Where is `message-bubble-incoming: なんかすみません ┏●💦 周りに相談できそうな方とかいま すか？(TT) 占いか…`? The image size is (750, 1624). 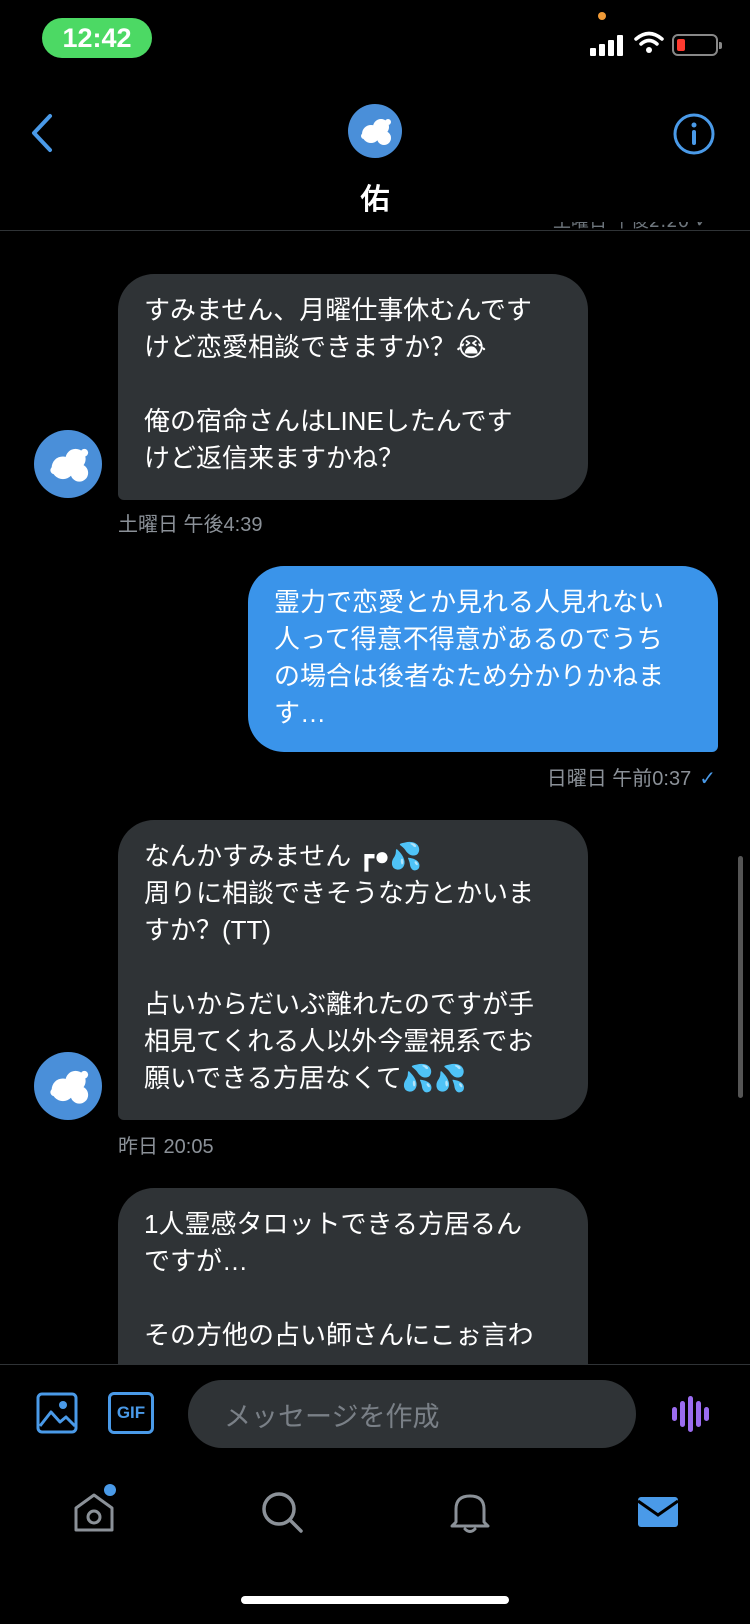 message-bubble-incoming: なんかすみません ┏●💦 周りに相談できそうな方とかいま すか？(TT) 占いか… is located at coordinates (353, 970).